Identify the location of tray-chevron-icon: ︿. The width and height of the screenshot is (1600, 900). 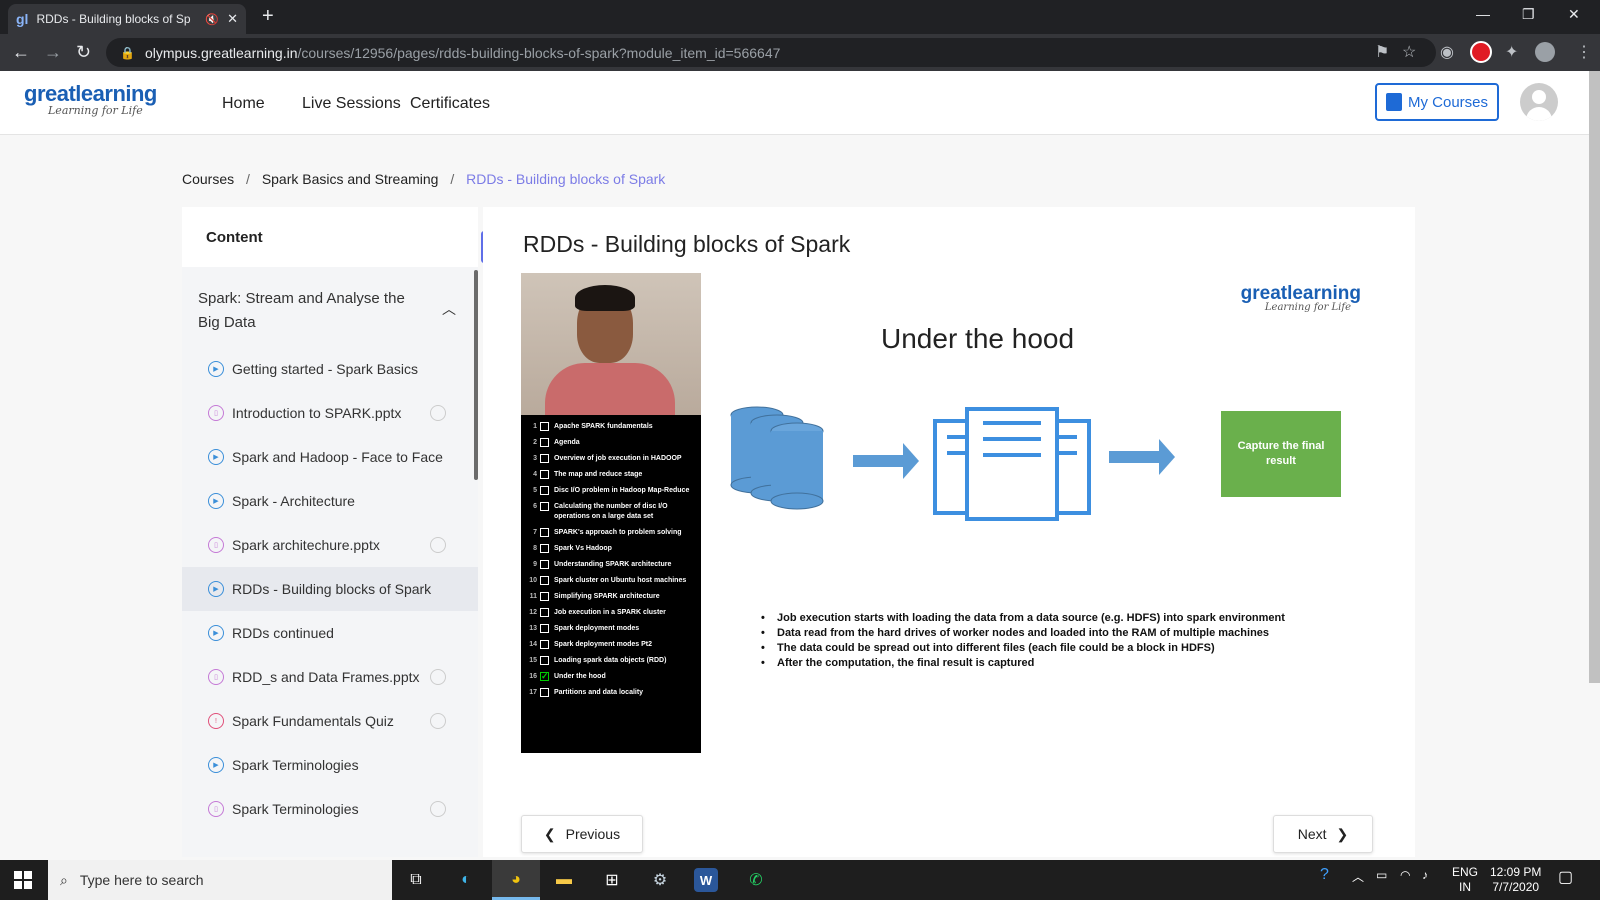
(1358, 876).